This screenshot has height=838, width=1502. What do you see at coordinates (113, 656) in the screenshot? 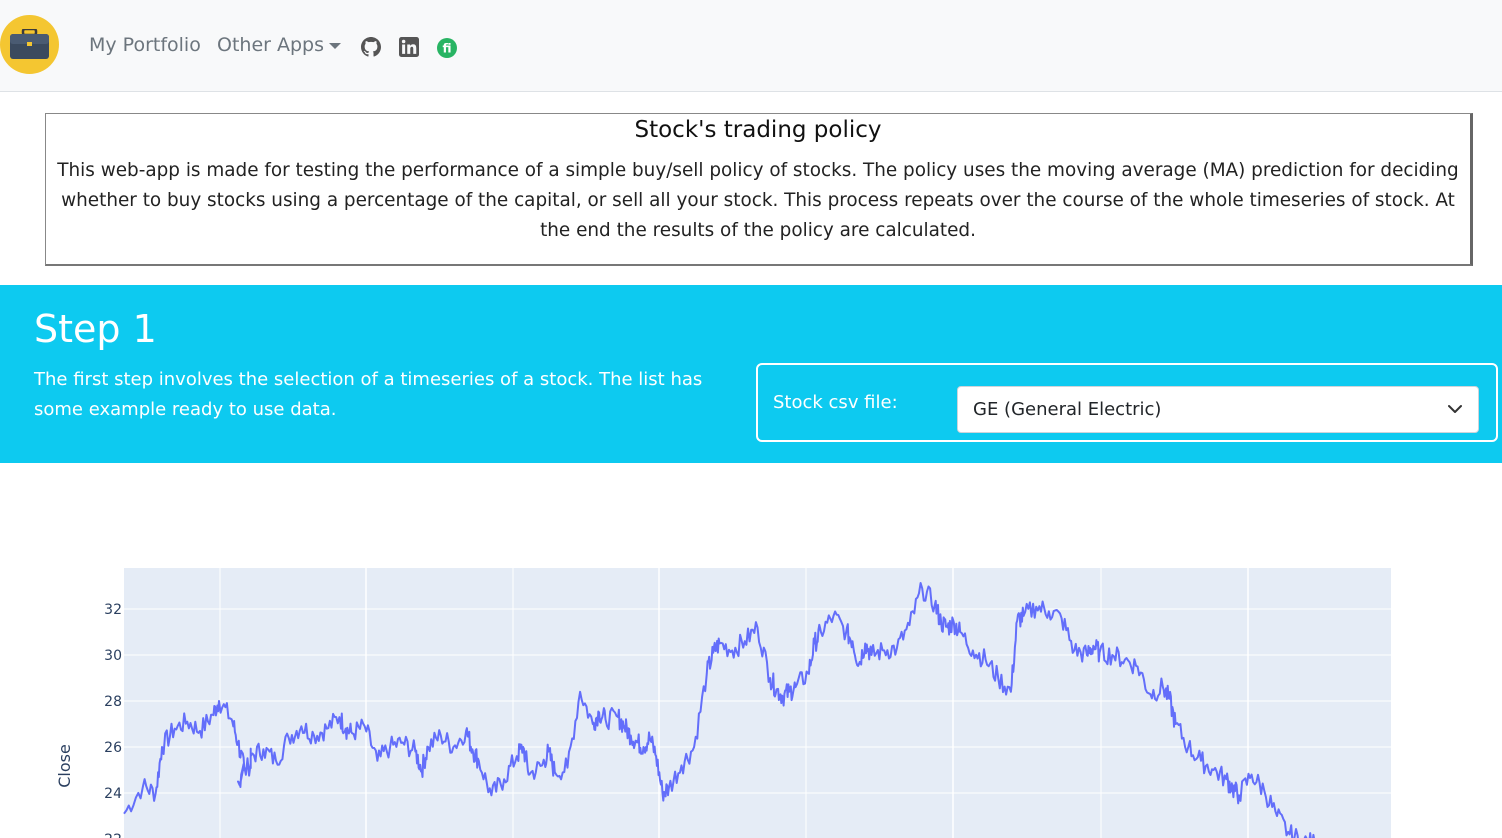
I see `y-tick-label: 30` at bounding box center [113, 656].